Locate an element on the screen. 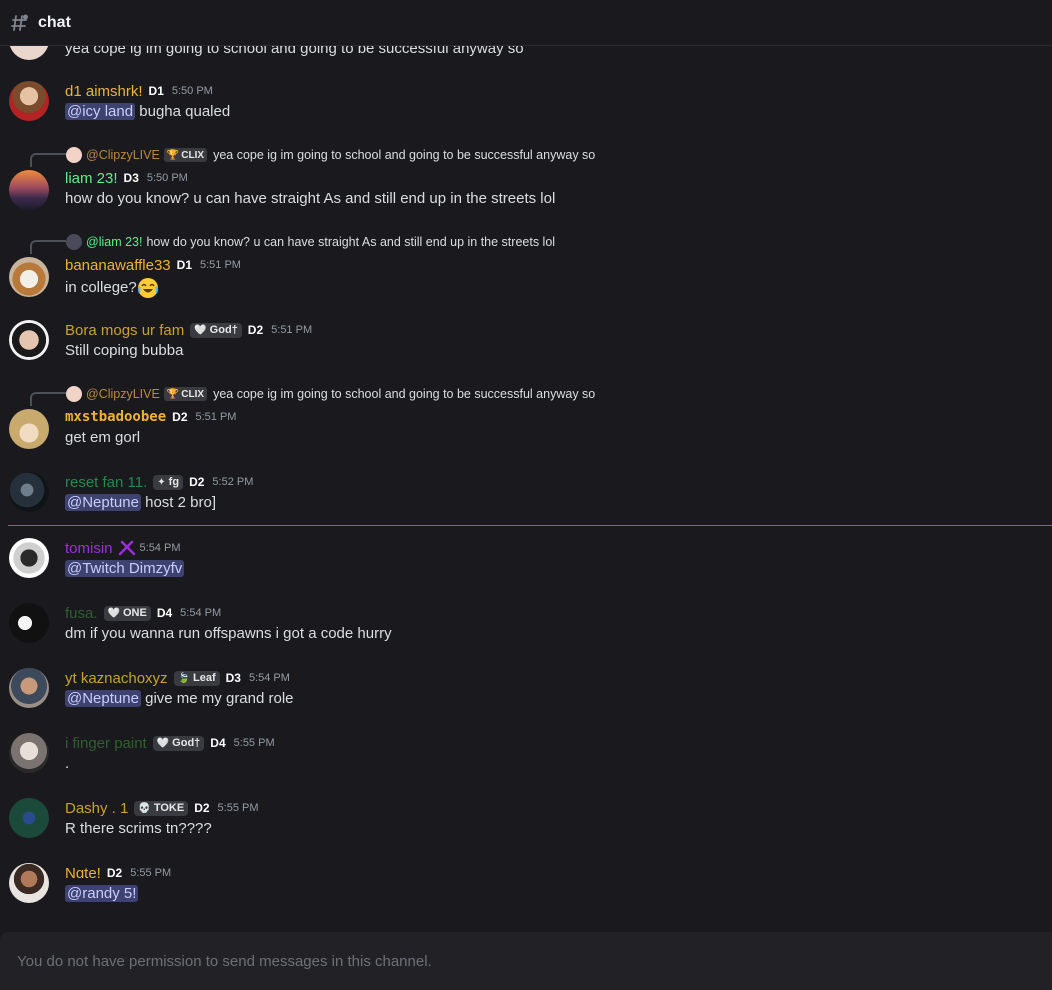 The width and height of the screenshot is (1052, 990). joy-emoji-icon is located at coordinates (147, 288).